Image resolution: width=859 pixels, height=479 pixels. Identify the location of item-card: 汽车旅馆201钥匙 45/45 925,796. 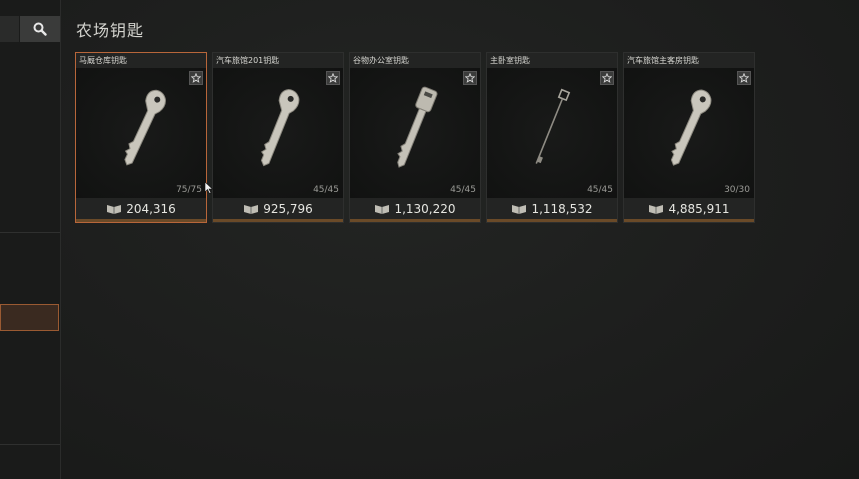
(278, 137).